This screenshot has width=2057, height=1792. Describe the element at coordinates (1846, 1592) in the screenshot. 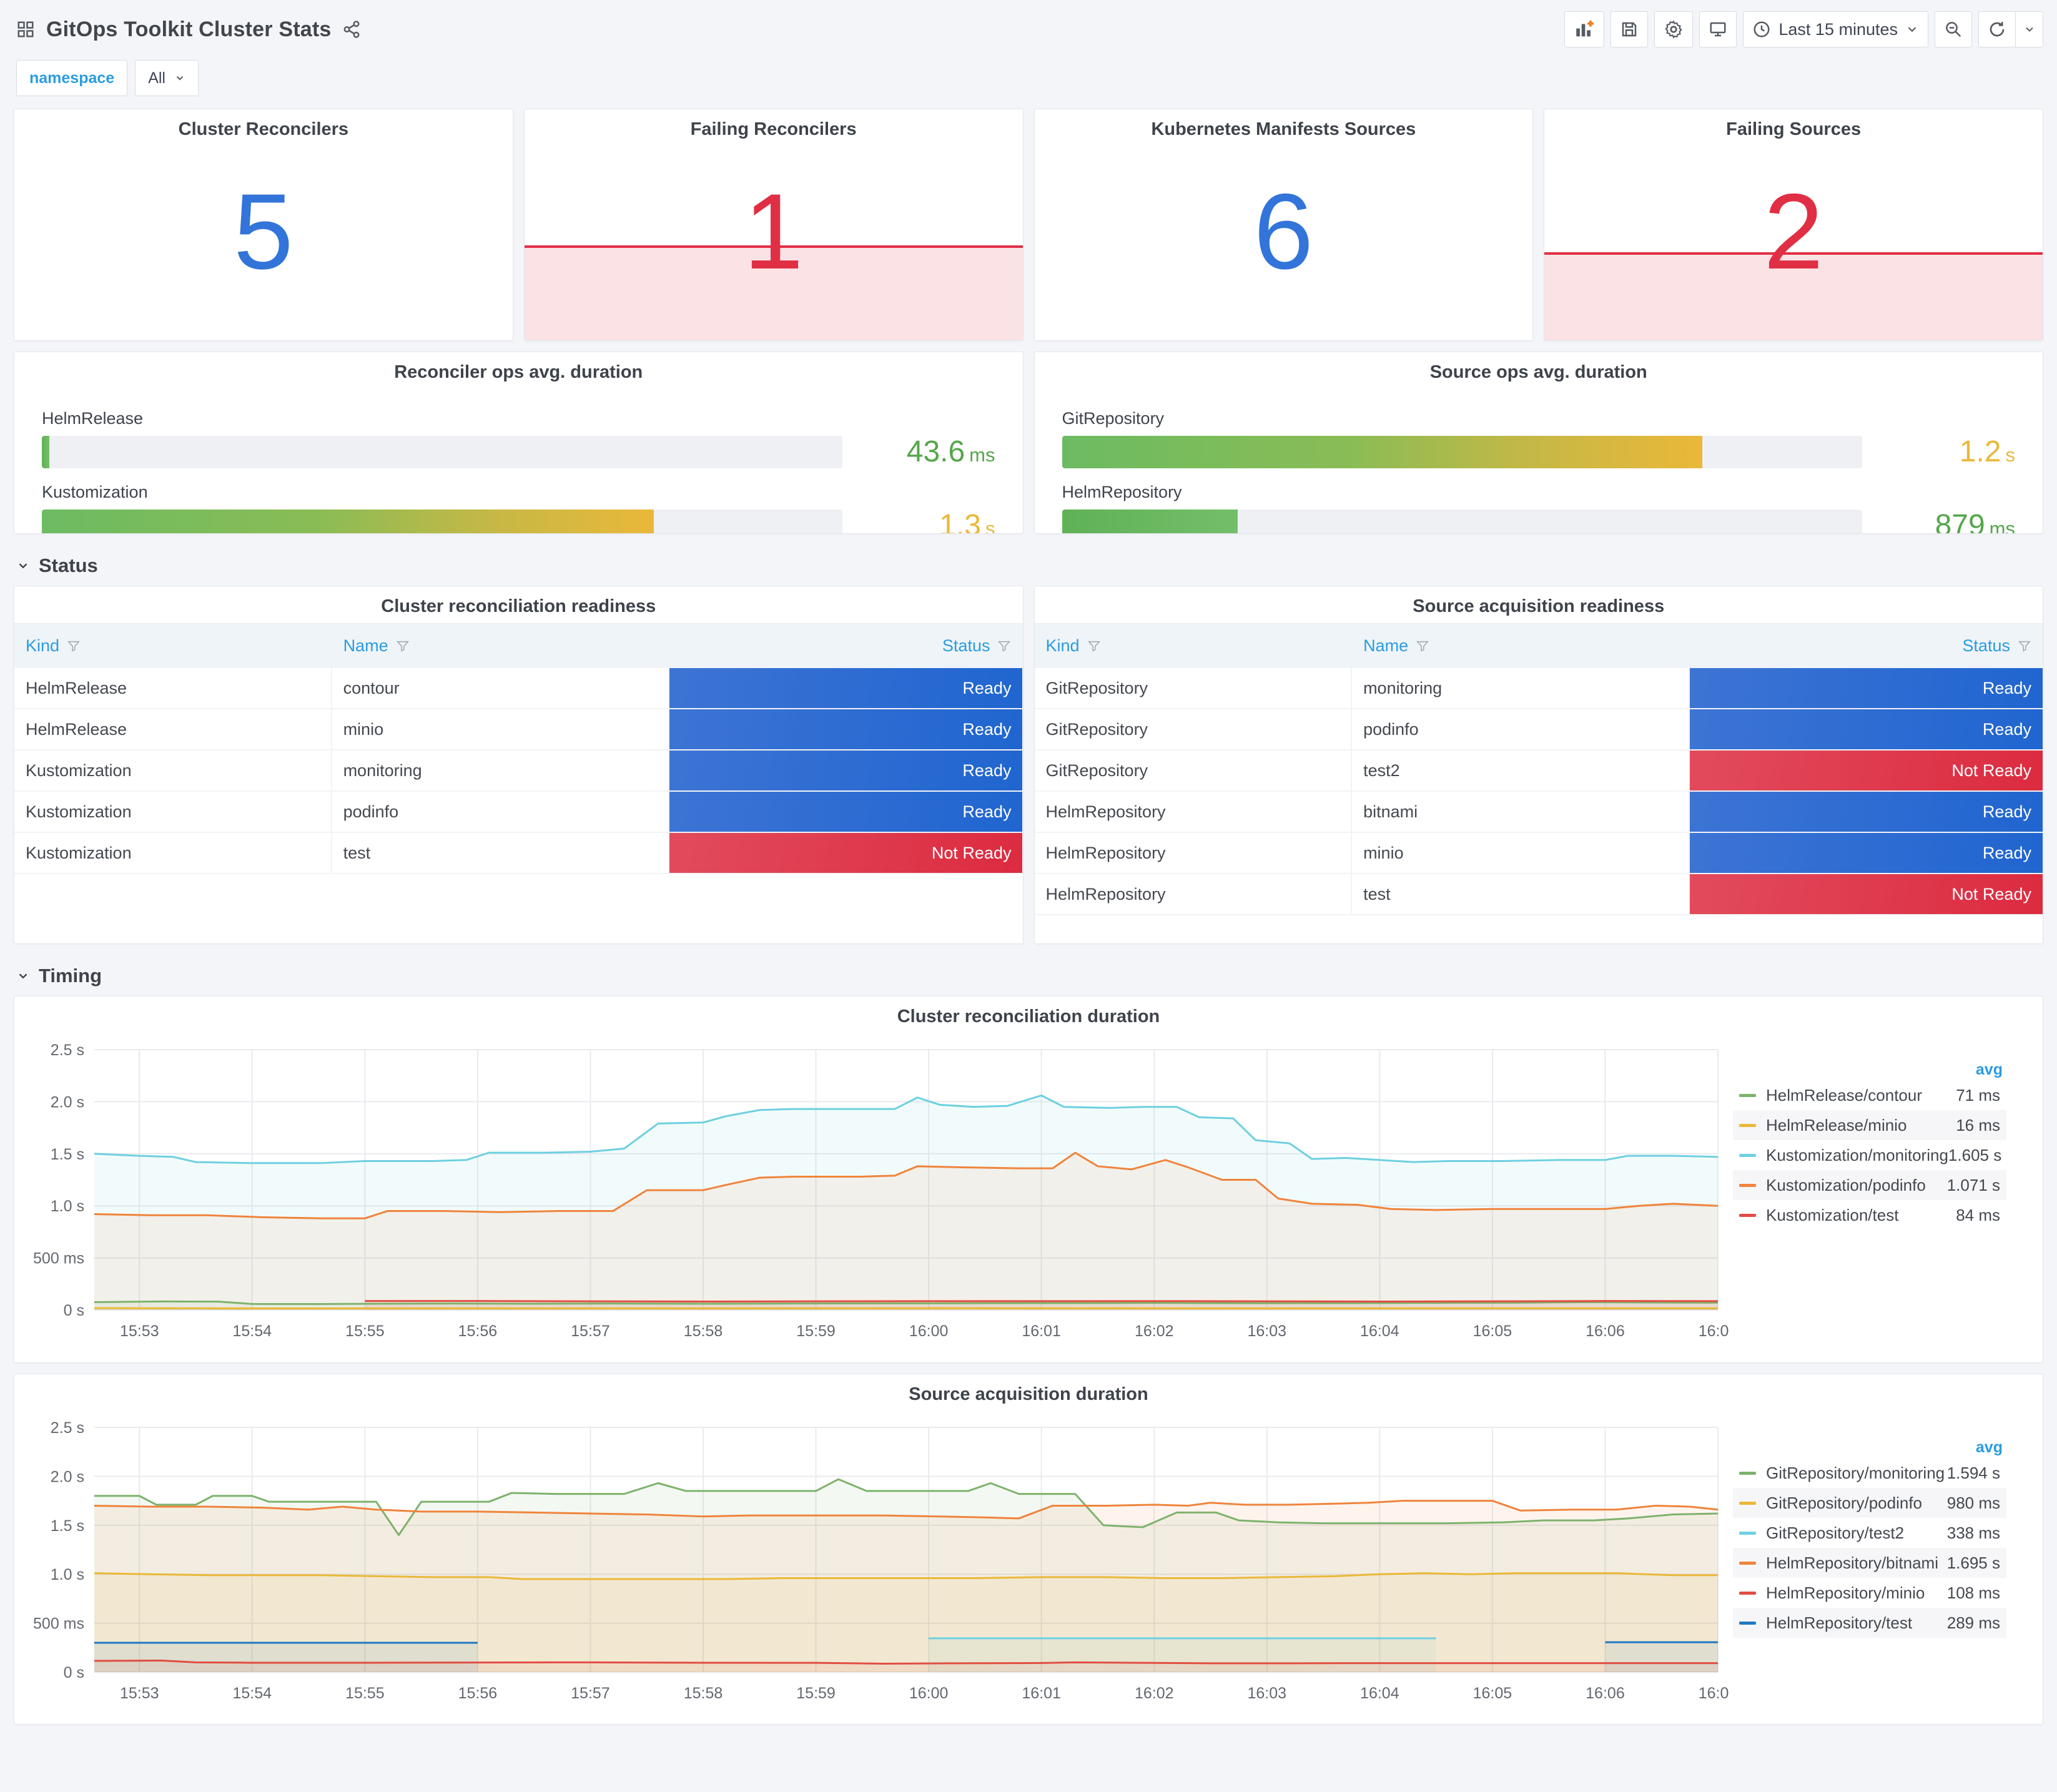

I see `legend-series-name: HelmRepository/minio` at that location.